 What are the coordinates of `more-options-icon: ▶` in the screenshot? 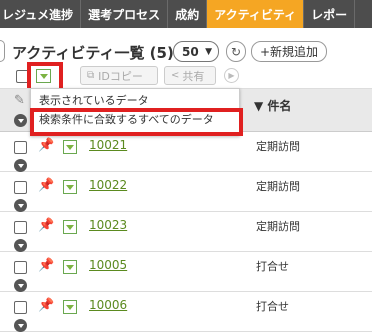 It's located at (231, 75).